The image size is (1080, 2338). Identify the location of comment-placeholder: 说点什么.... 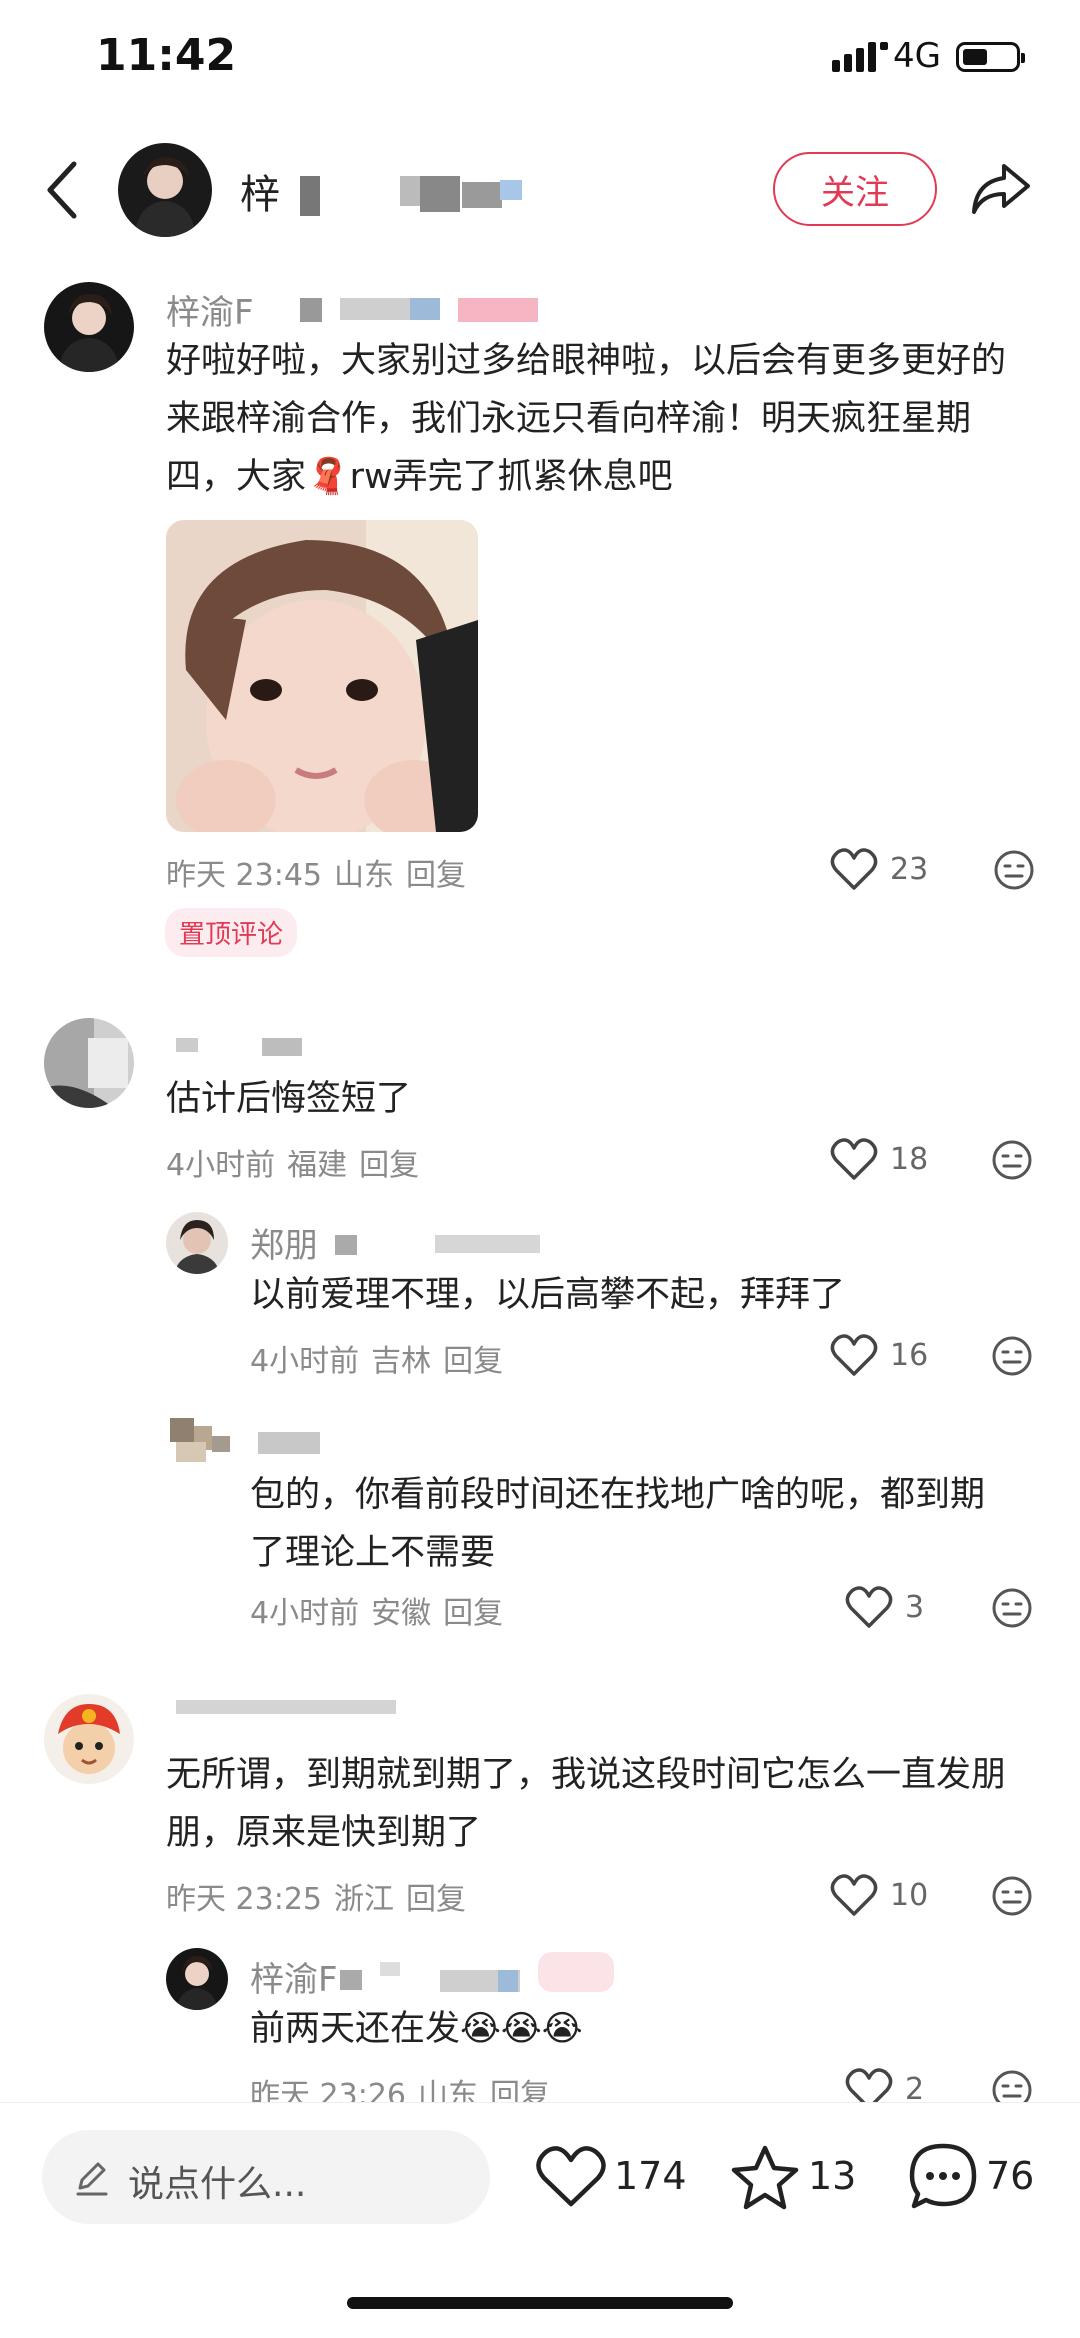
(217, 2181).